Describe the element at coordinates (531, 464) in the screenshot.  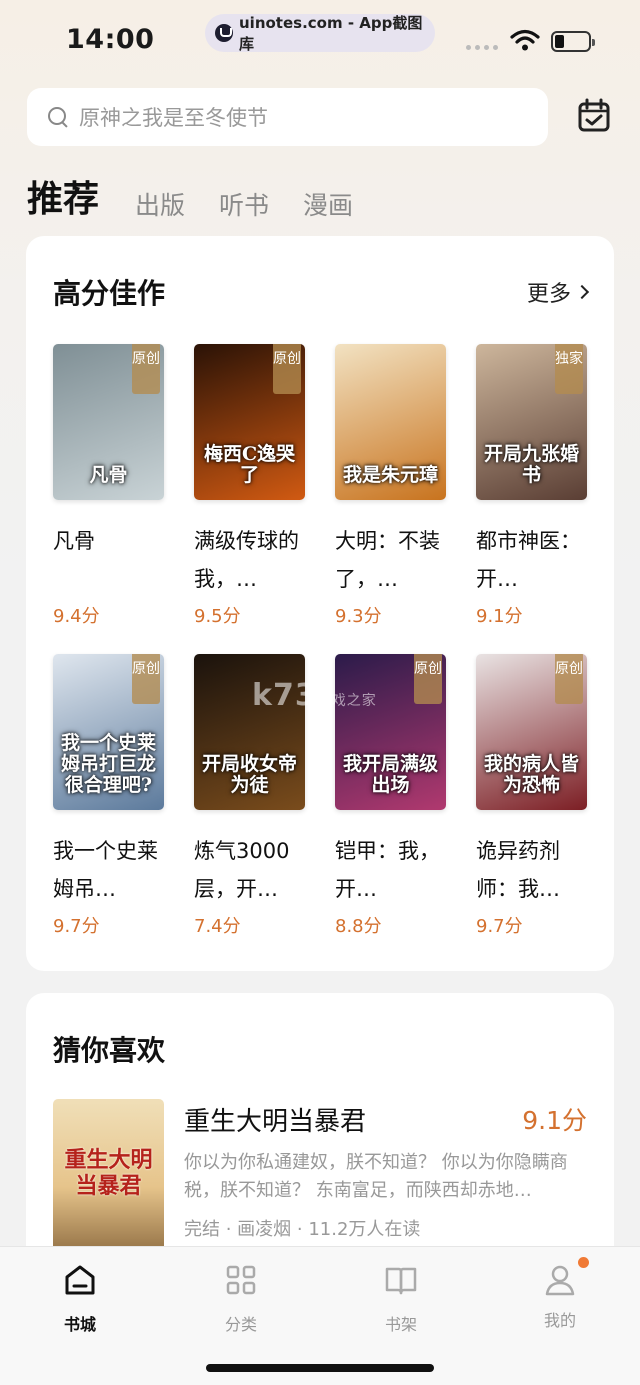
I see `cover-text: 开局九张婚书` at that location.